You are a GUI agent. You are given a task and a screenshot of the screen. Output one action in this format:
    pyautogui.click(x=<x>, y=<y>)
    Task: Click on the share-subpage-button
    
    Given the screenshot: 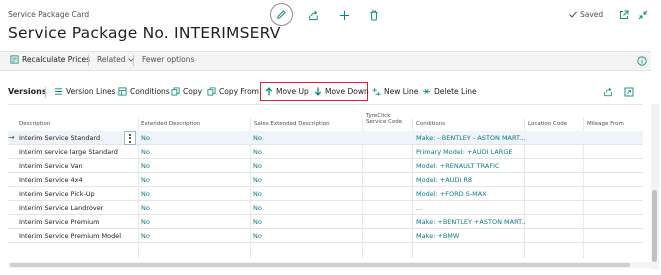 What is the action you would take?
    pyautogui.click(x=608, y=92)
    